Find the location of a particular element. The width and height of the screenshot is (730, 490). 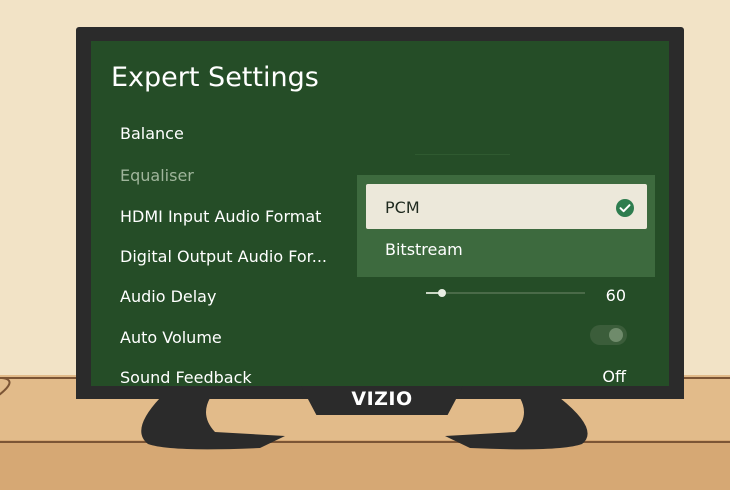

sound-feedback-value: Off is located at coordinates (614, 376).